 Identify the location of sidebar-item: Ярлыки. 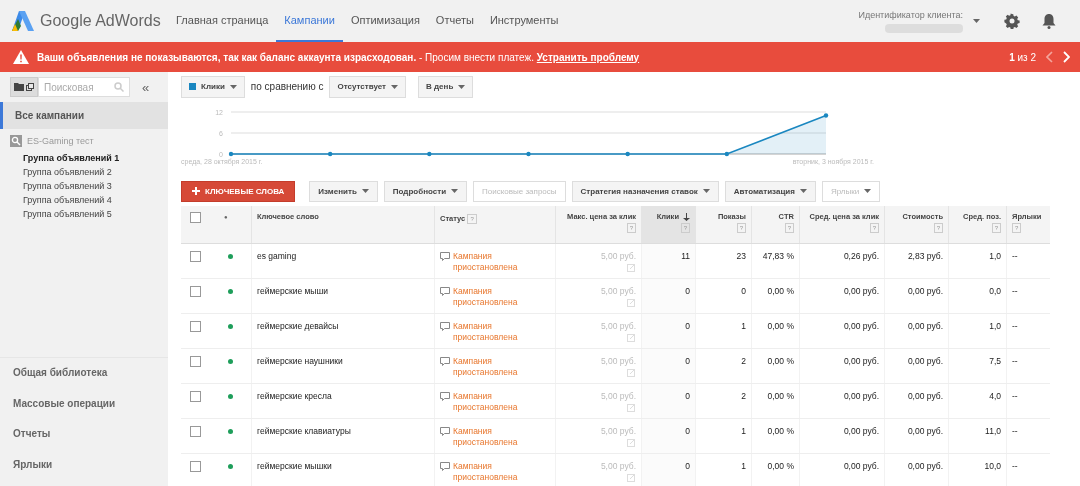
(84, 464).